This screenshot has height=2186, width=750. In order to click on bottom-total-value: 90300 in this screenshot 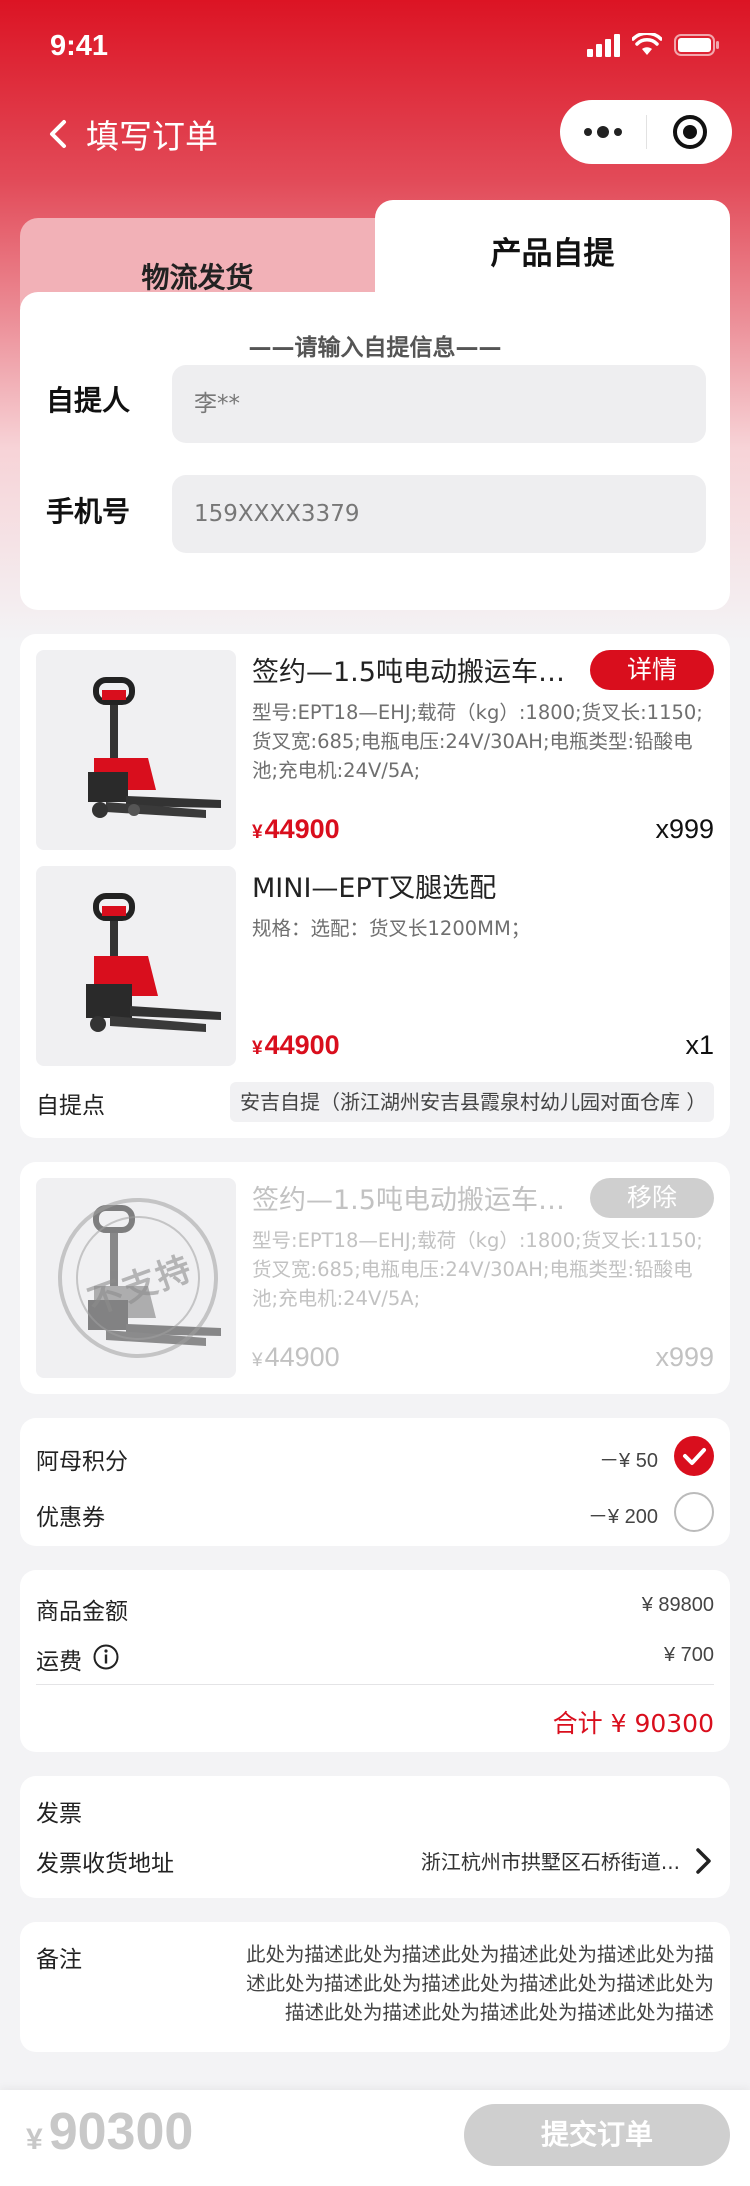, I will do `click(121, 2132)`.